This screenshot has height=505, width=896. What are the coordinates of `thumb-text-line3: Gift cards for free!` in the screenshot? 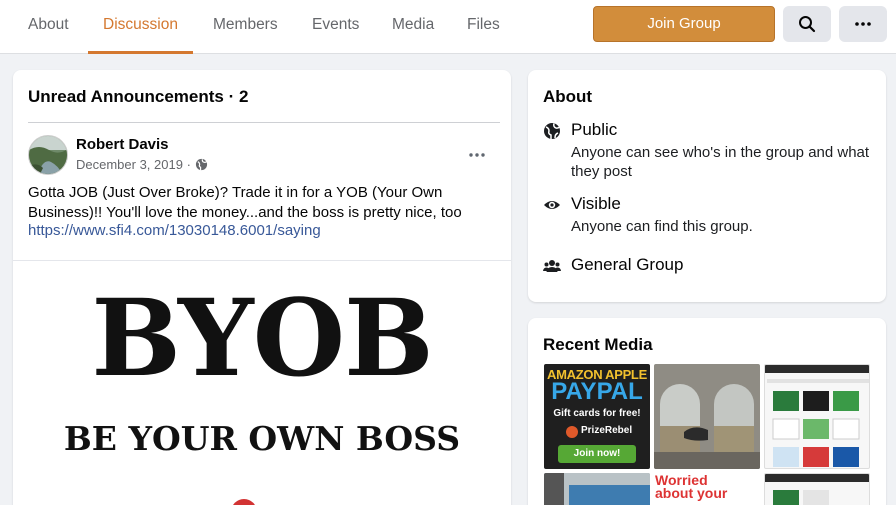 It's located at (597, 413).